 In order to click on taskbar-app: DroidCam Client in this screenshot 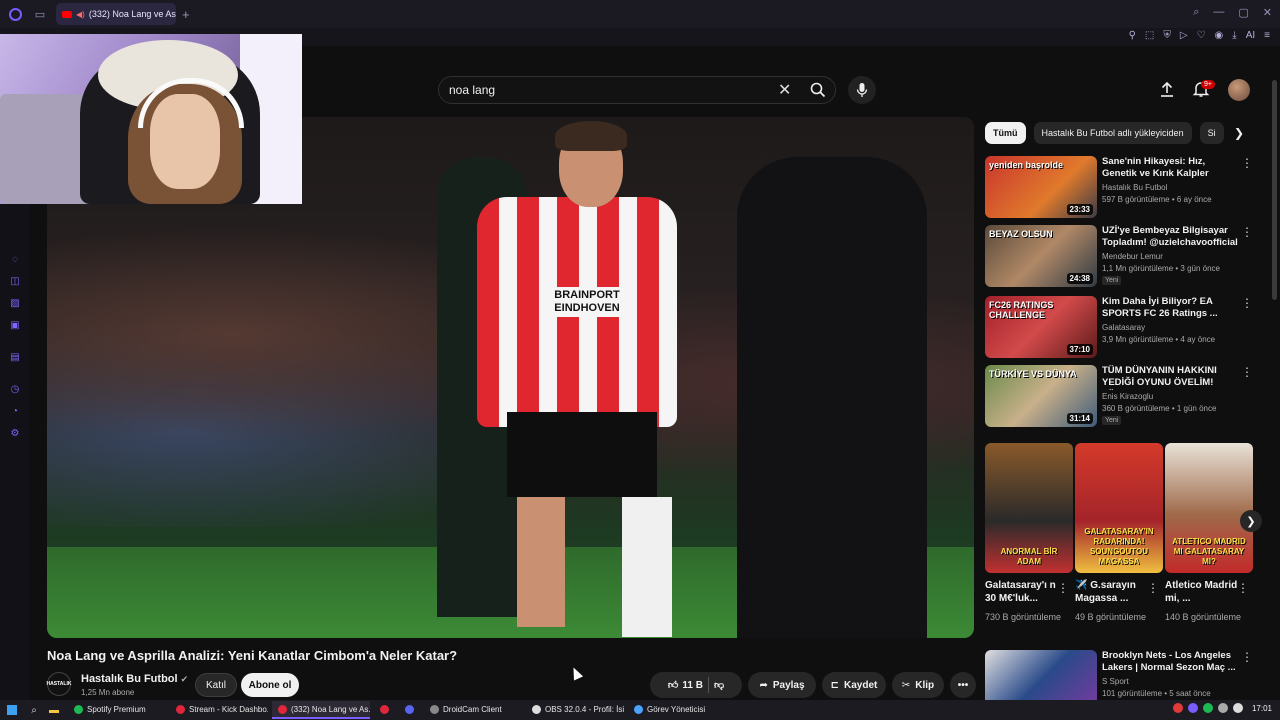, I will do `click(473, 710)`.